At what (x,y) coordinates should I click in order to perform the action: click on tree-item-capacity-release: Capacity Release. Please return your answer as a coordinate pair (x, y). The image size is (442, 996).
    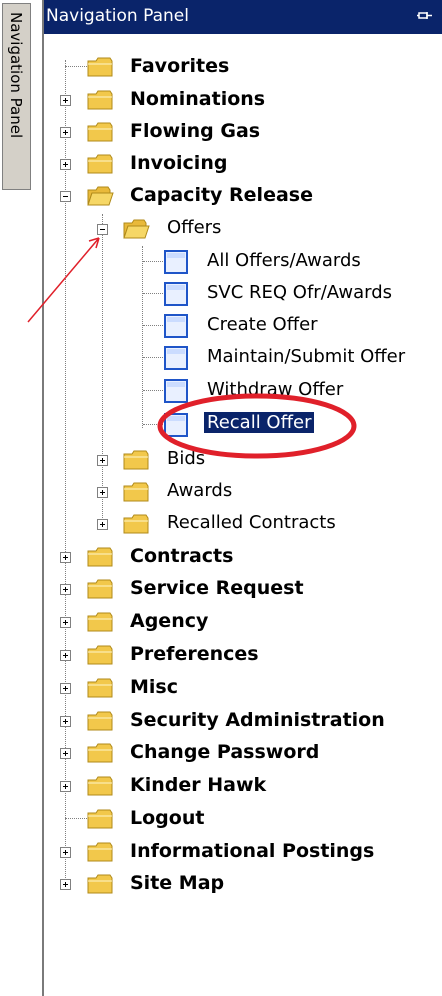
    Looking at the image, I should click on (243, 196).